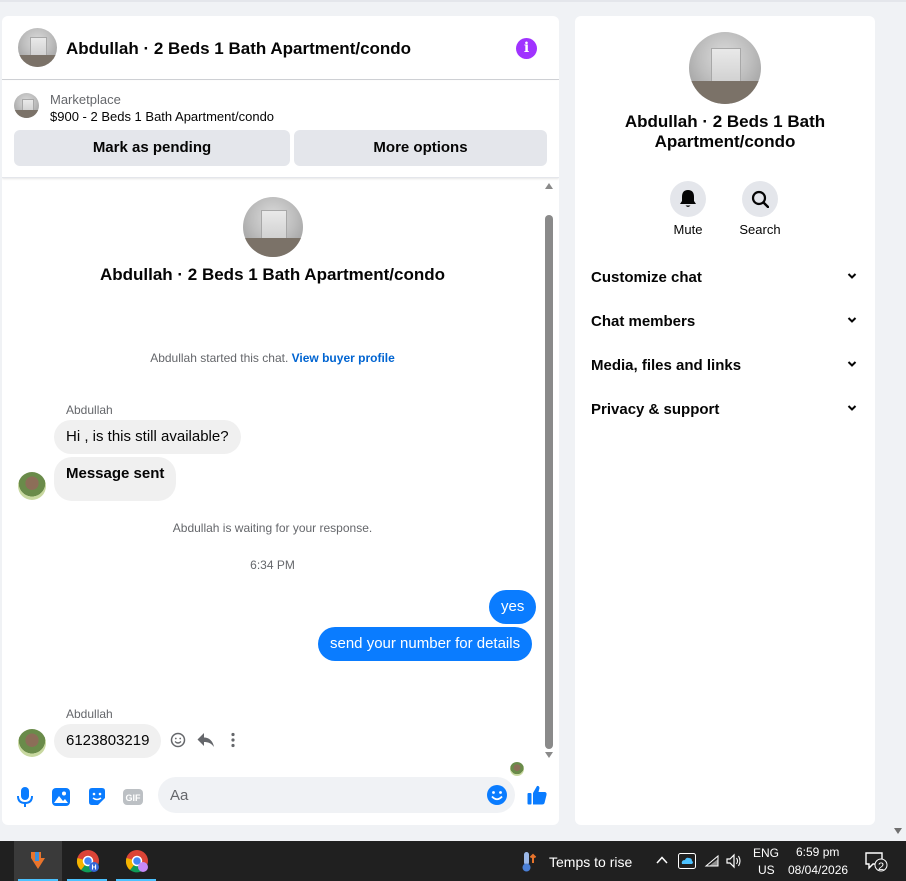 This screenshot has width=906, height=881. Describe the element at coordinates (178, 740) in the screenshot. I see `react-icon` at that location.